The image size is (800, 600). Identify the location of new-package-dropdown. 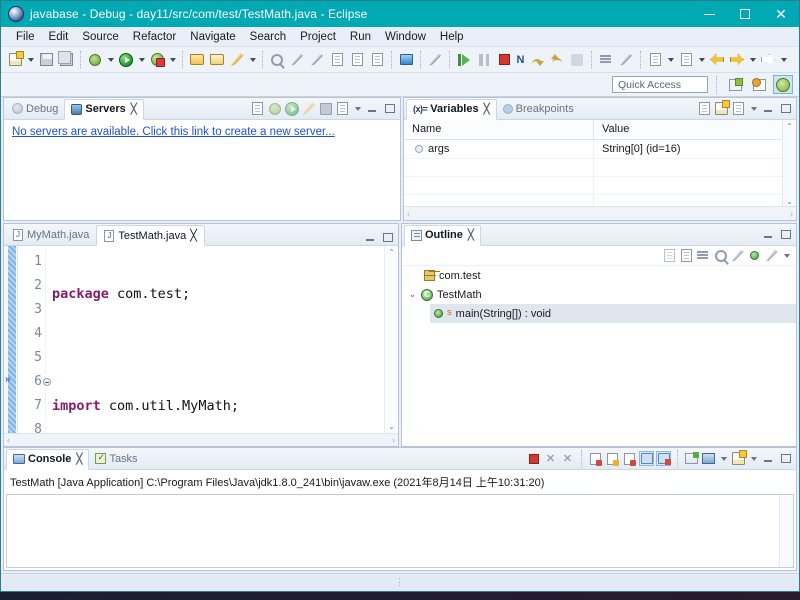
(701, 60).